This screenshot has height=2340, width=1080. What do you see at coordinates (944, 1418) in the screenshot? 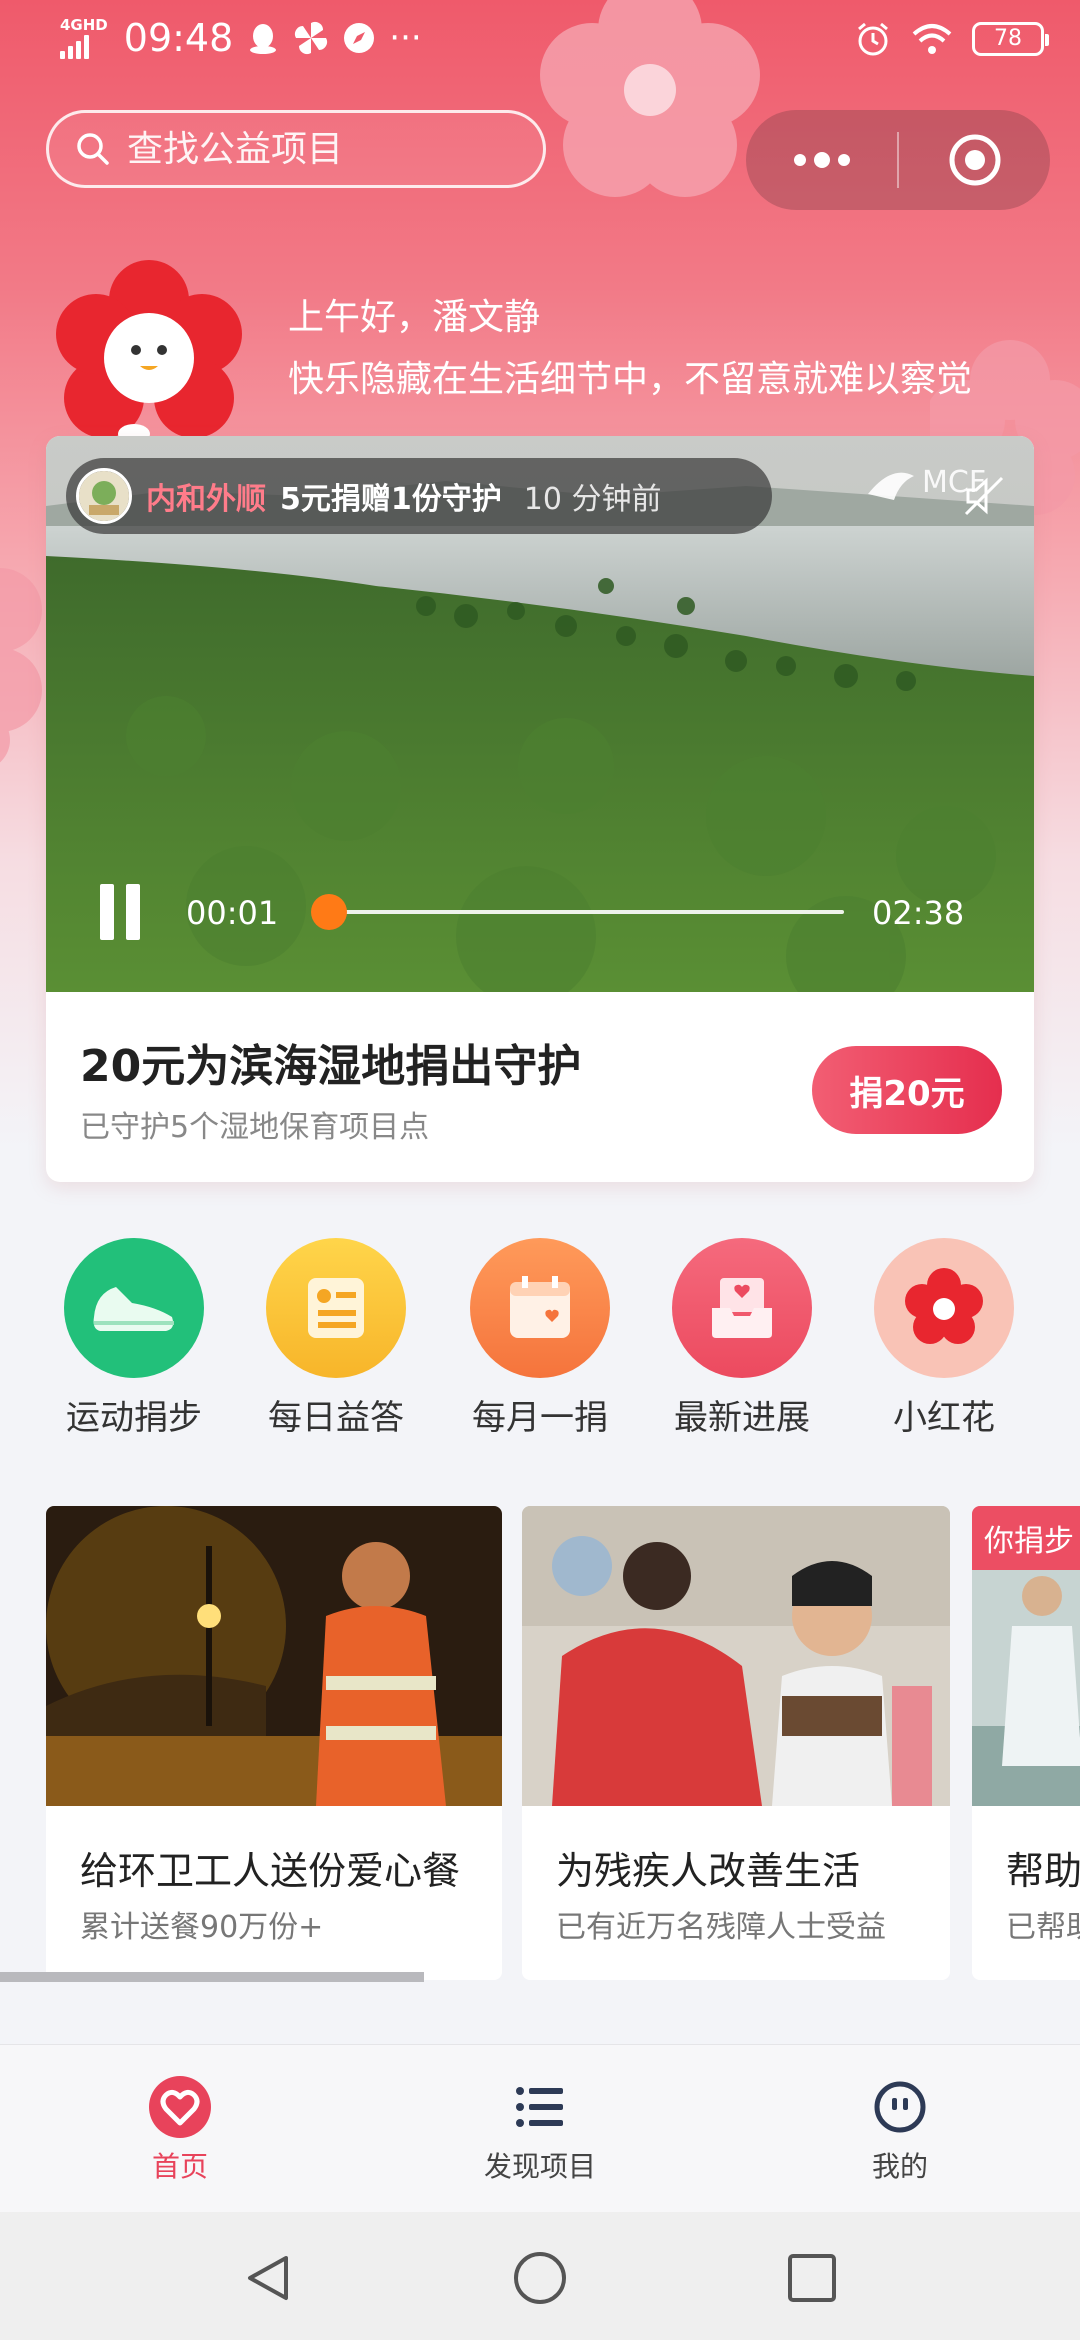
I see `quick-entry-label: 小红花` at bounding box center [944, 1418].